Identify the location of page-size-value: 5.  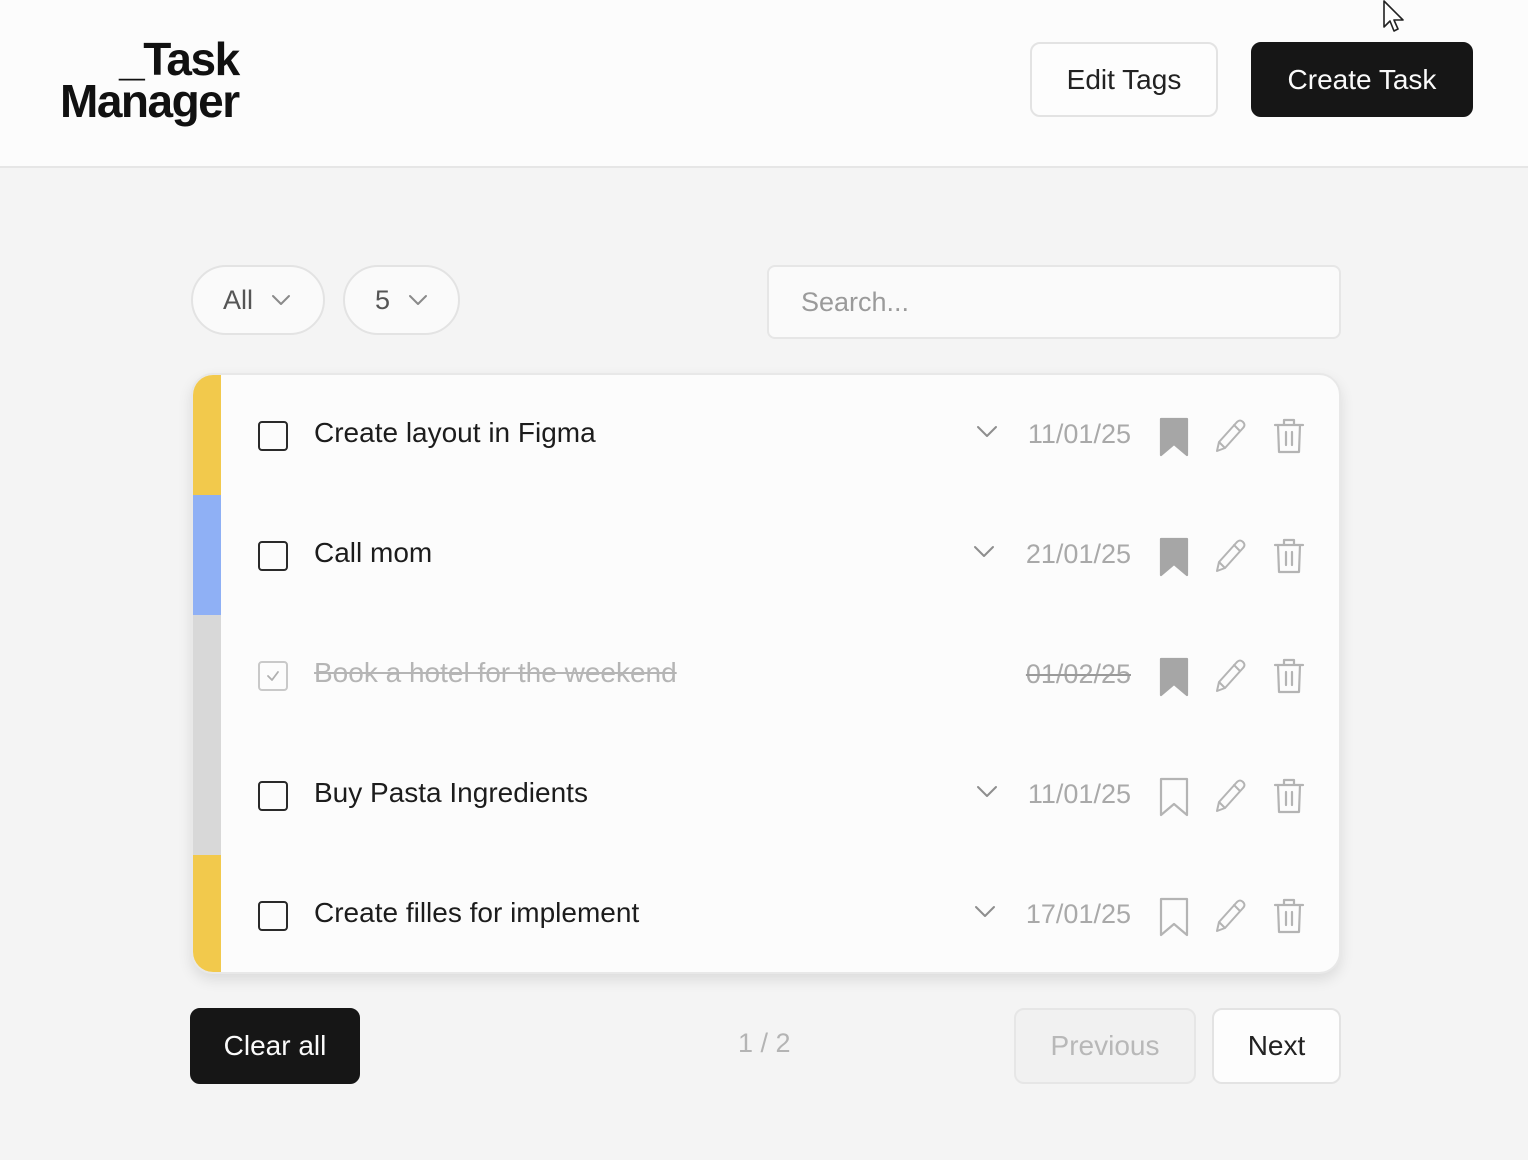
(383, 299).